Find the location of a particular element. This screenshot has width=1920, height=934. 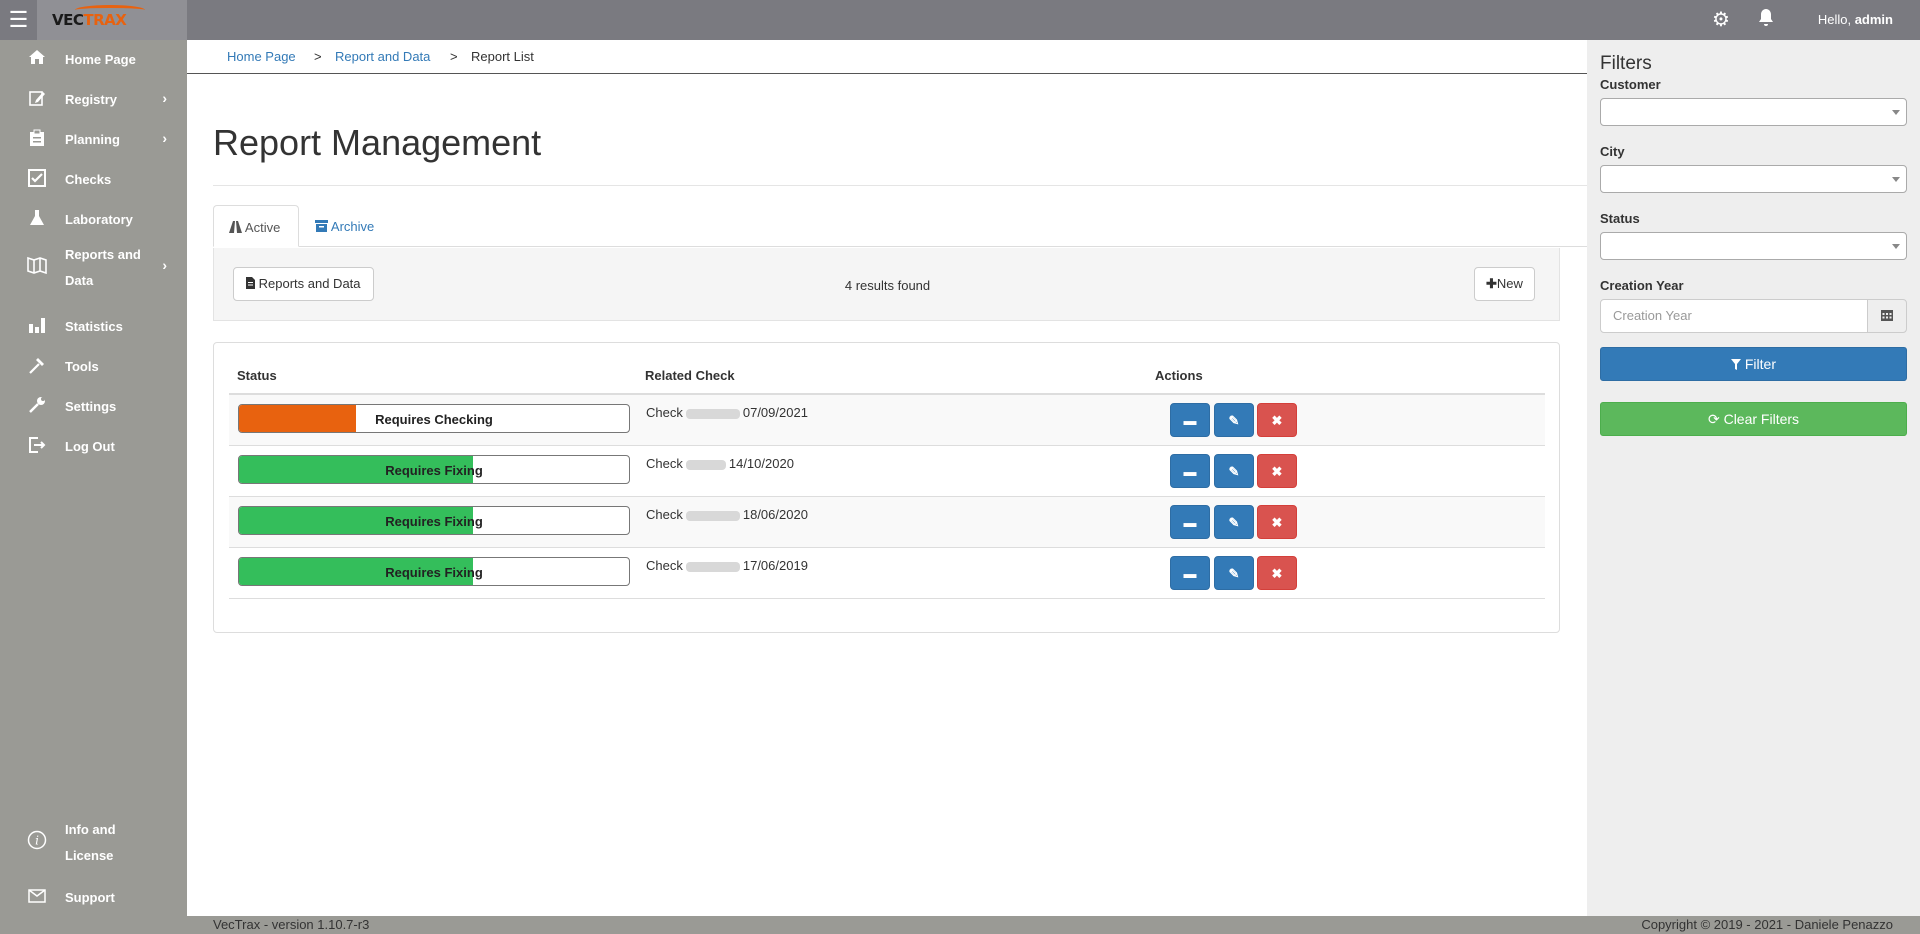

sidebar-item-info: i Info and License is located at coordinates (93, 841).